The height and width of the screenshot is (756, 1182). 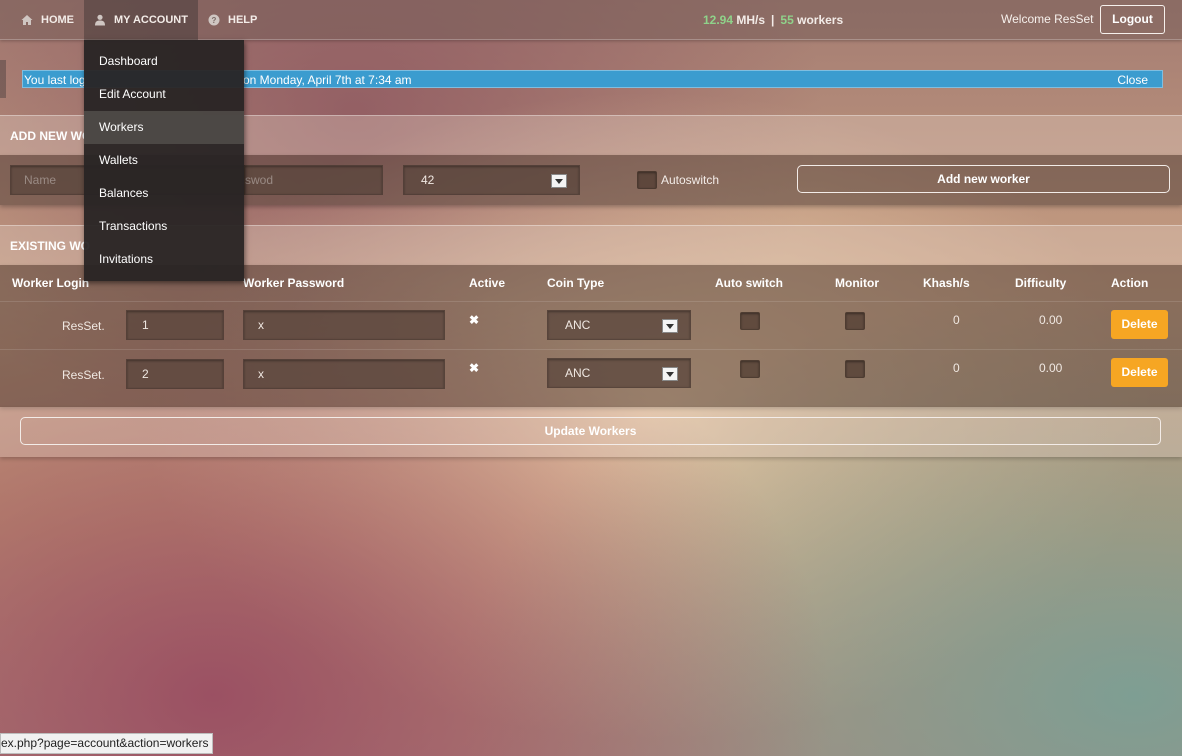 What do you see at coordinates (487, 283) in the screenshot?
I see `col-active: Active` at bounding box center [487, 283].